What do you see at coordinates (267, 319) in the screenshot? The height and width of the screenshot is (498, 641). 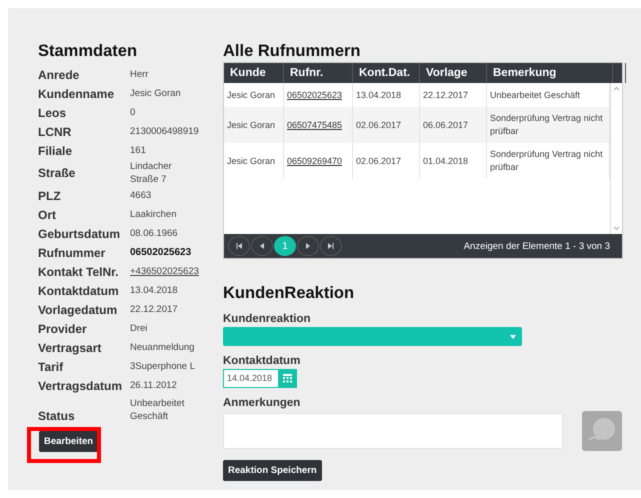 I see `field-label: Kundenreaktion` at bounding box center [267, 319].